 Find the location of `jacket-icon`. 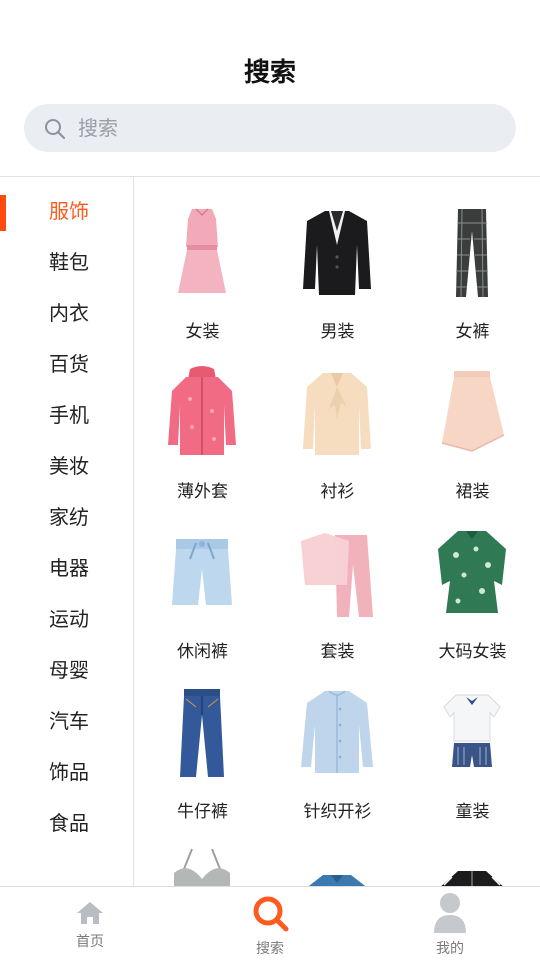

jacket-icon is located at coordinates (202, 410).